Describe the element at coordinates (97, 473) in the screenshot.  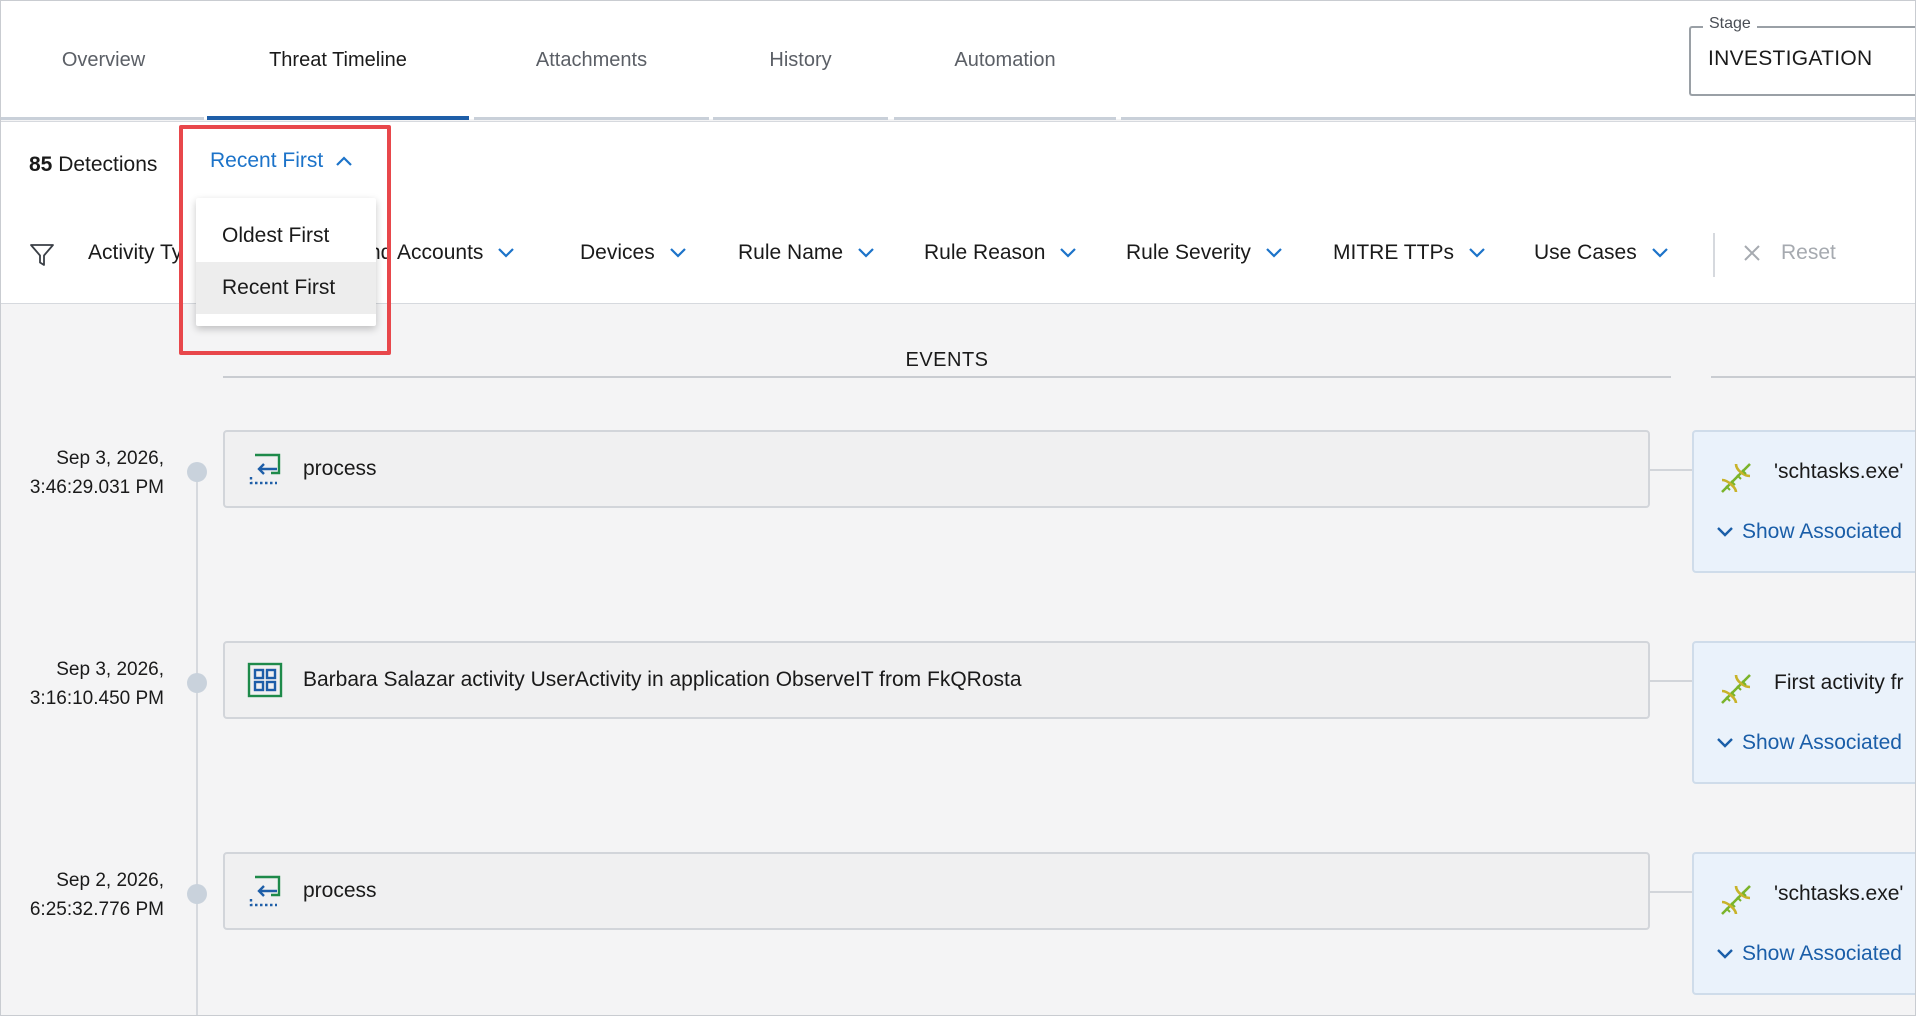
I see `event-timestamp: Sep 3, 2026, 3:46:29.031 PM` at that location.